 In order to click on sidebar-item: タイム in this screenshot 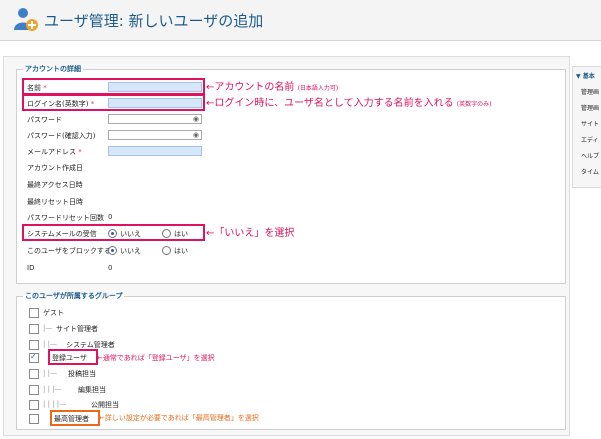, I will do `click(590, 171)`.